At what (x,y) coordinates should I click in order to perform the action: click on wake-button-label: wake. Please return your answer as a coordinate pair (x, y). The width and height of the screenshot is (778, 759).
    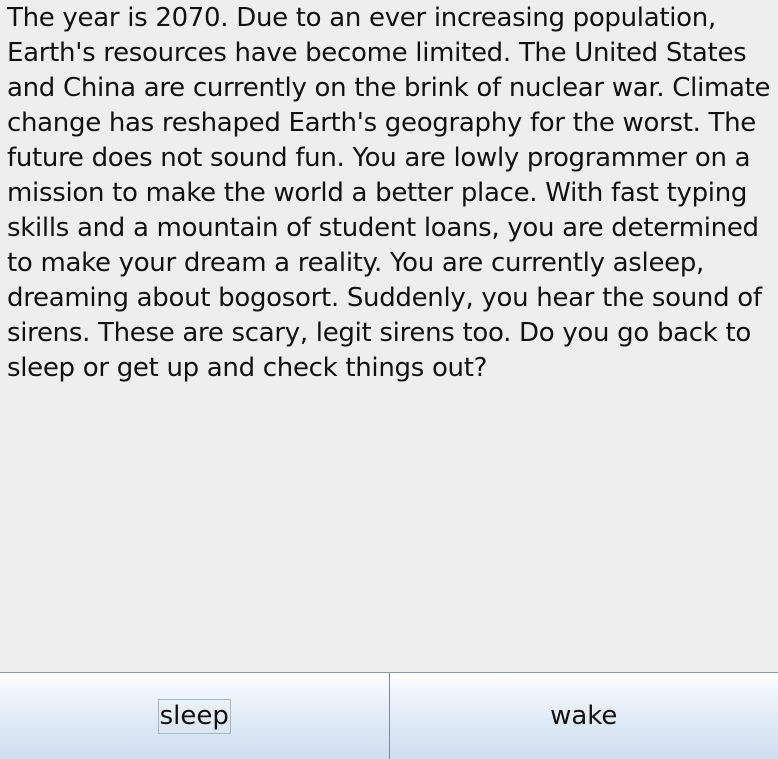
    Looking at the image, I should click on (584, 715).